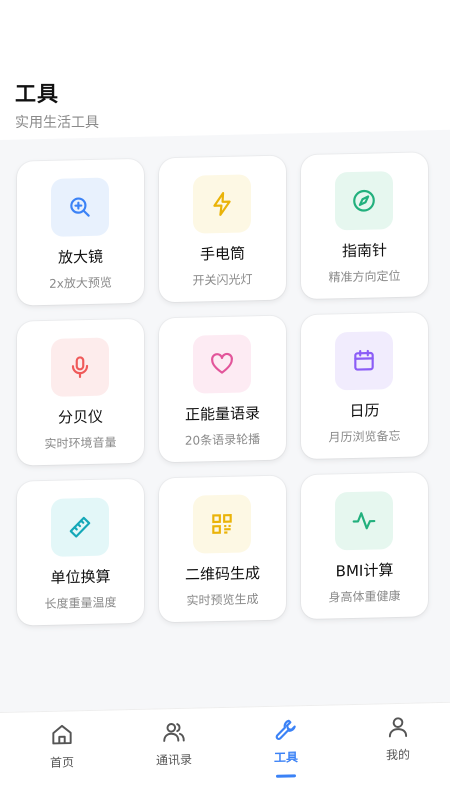 The height and width of the screenshot is (800, 450). Describe the element at coordinates (37, 94) in the screenshot. I see `page-title: 工具` at that location.